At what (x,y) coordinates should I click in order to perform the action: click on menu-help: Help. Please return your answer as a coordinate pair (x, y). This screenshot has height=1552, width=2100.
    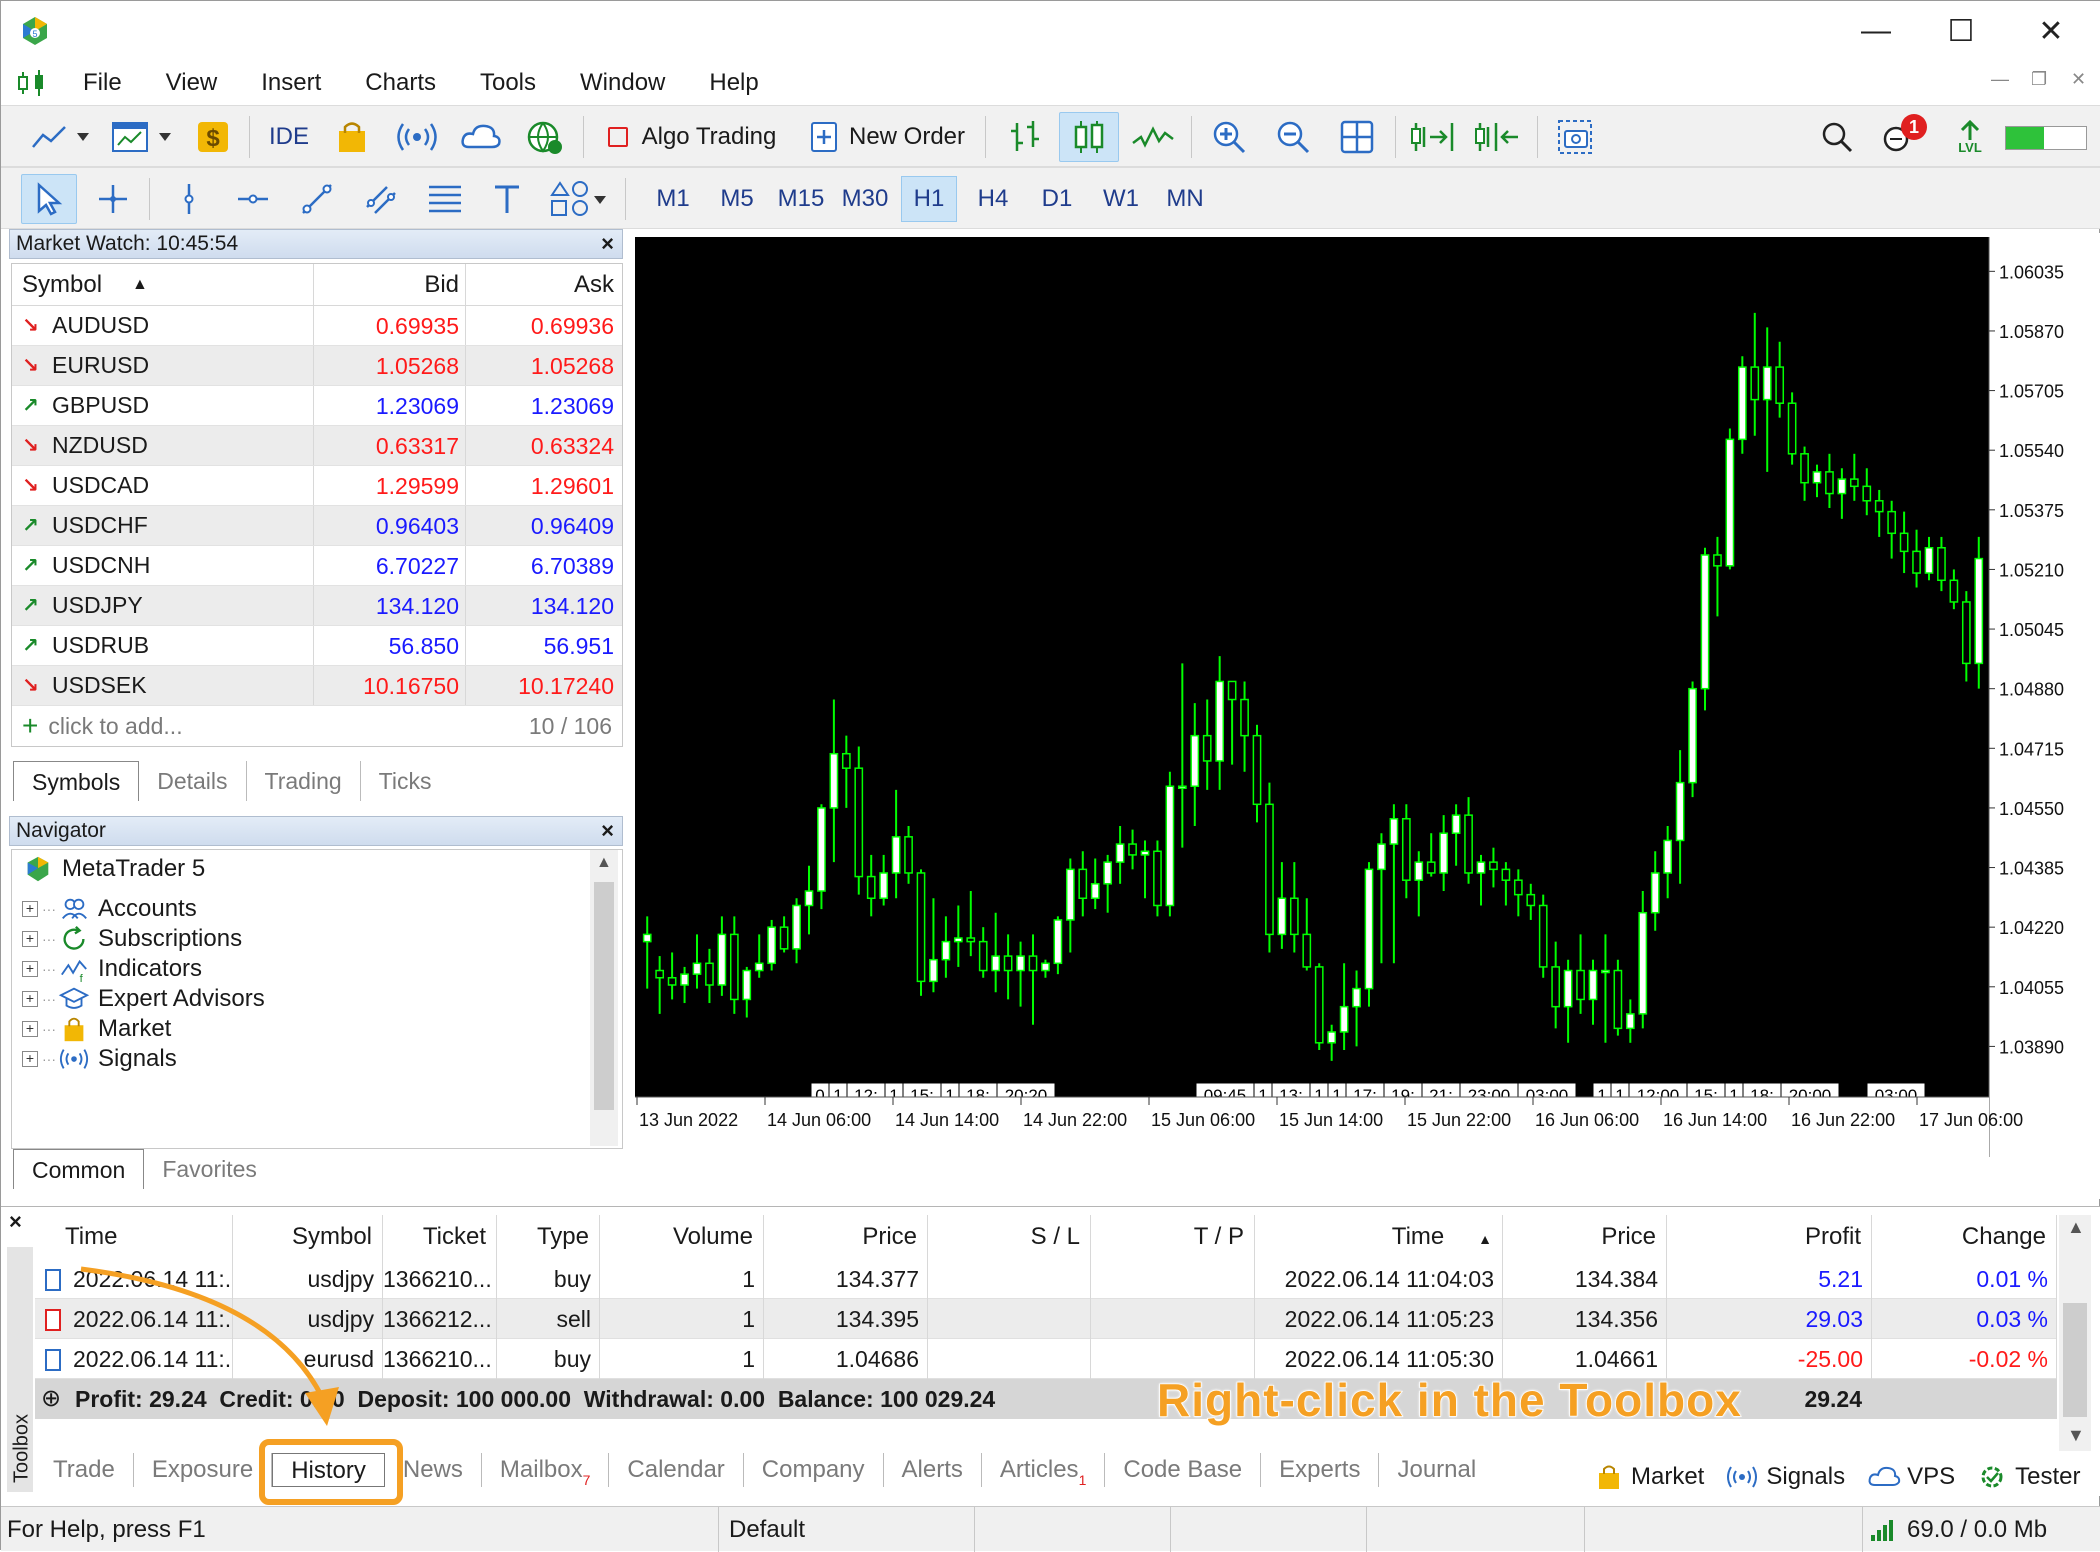
    Looking at the image, I should click on (733, 83).